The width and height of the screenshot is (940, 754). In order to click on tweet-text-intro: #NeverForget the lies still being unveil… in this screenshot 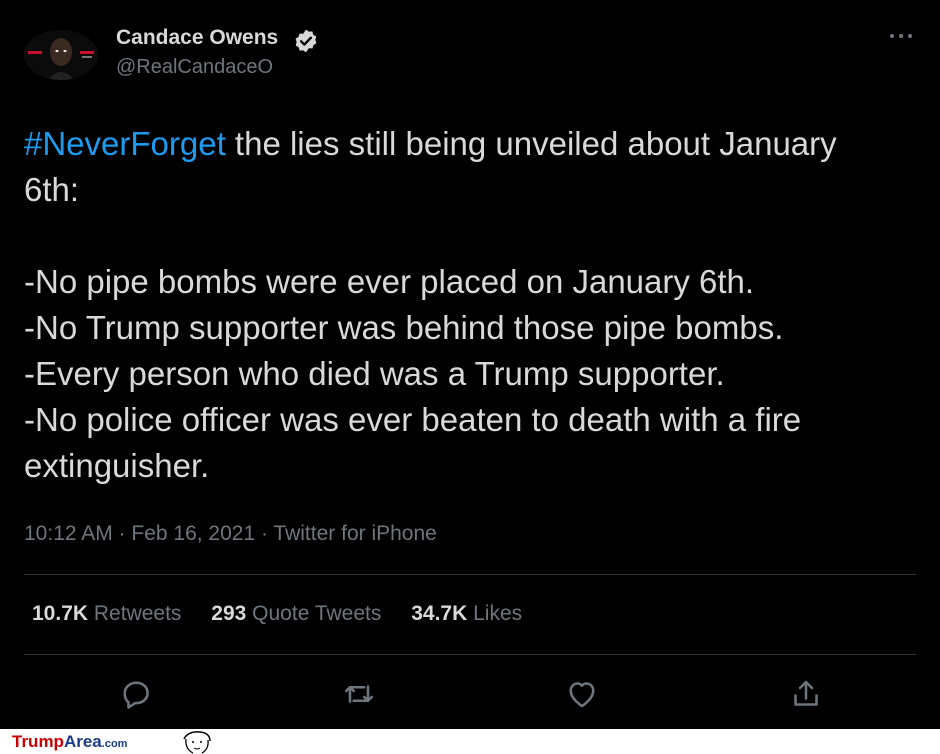, I will do `click(474, 144)`.